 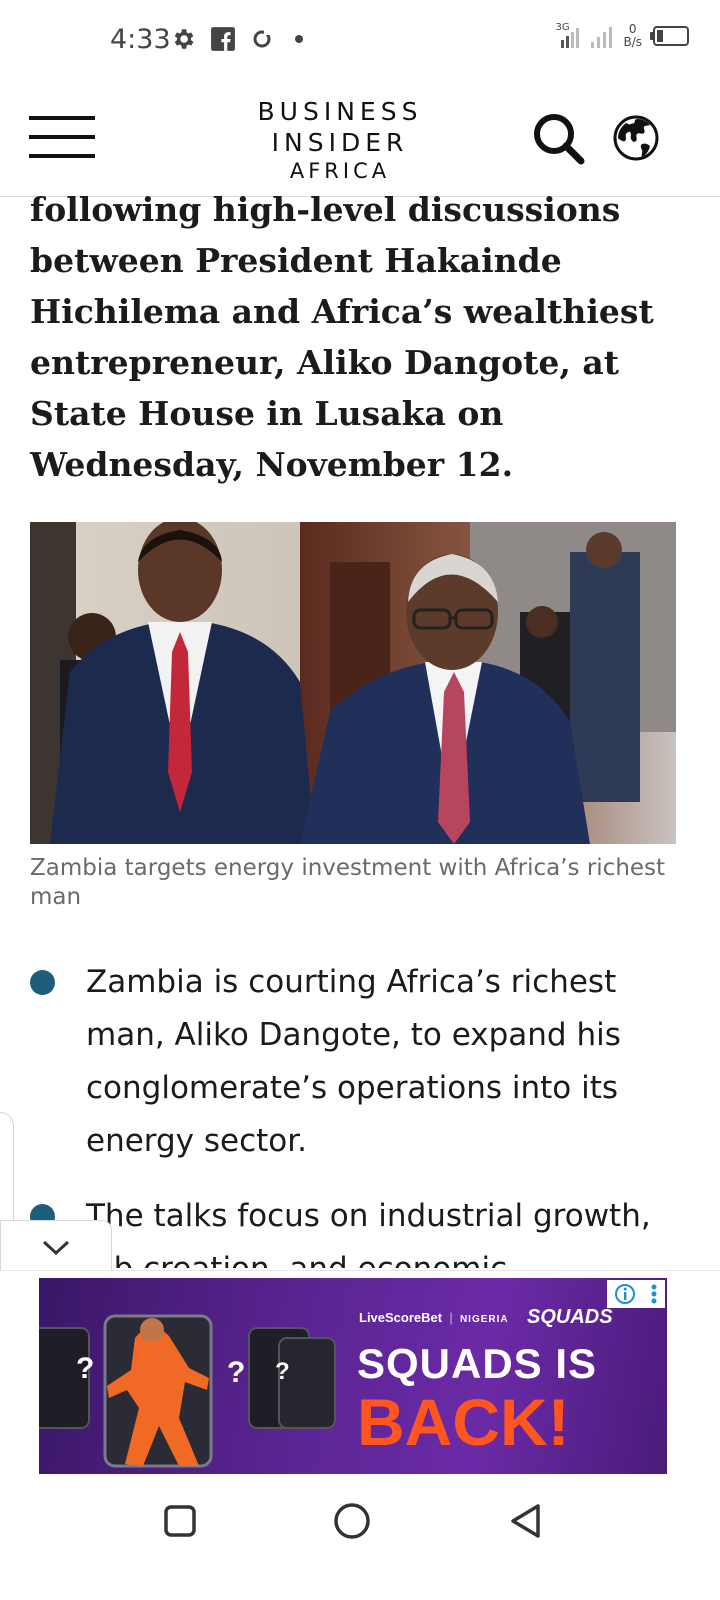 What do you see at coordinates (140, 39) in the screenshot?
I see `clock: 4:33` at bounding box center [140, 39].